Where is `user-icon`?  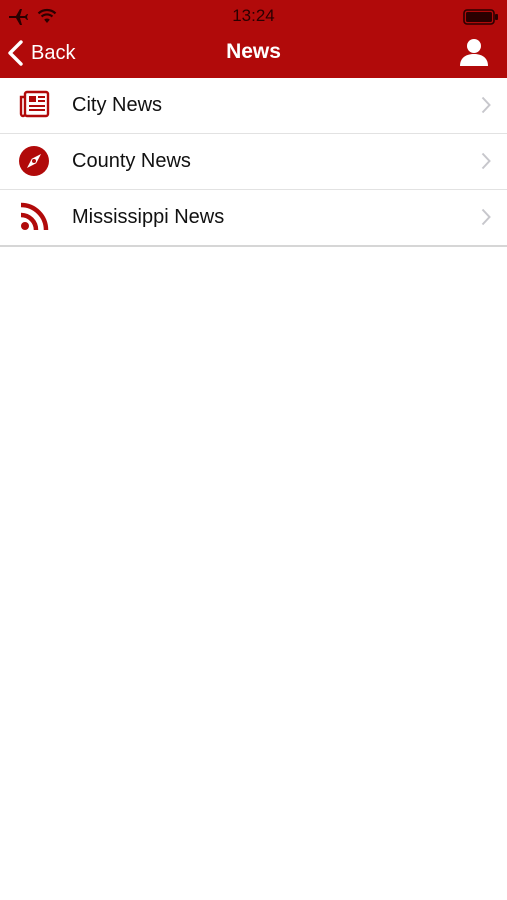
user-icon is located at coordinates (474, 52).